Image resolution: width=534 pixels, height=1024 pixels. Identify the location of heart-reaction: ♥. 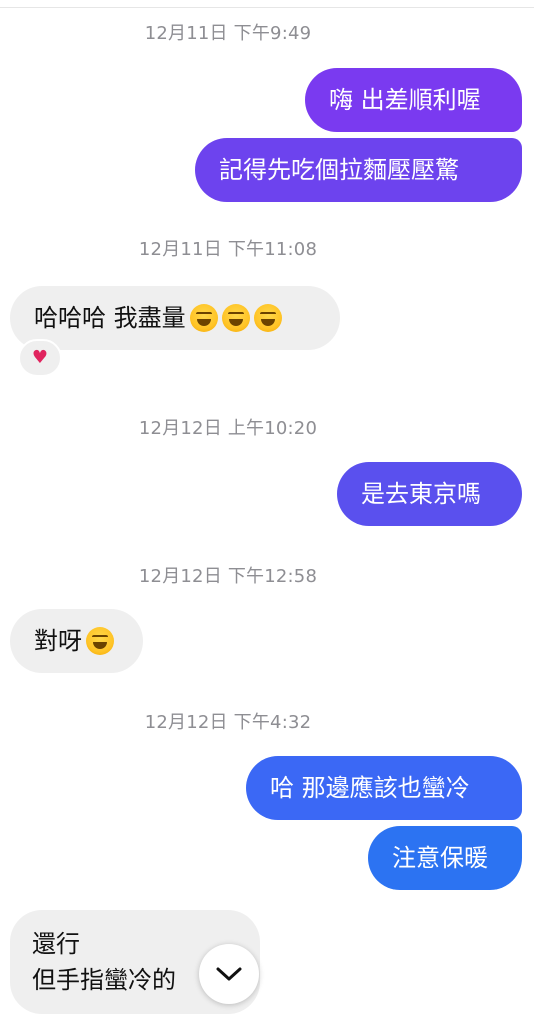
(40, 358).